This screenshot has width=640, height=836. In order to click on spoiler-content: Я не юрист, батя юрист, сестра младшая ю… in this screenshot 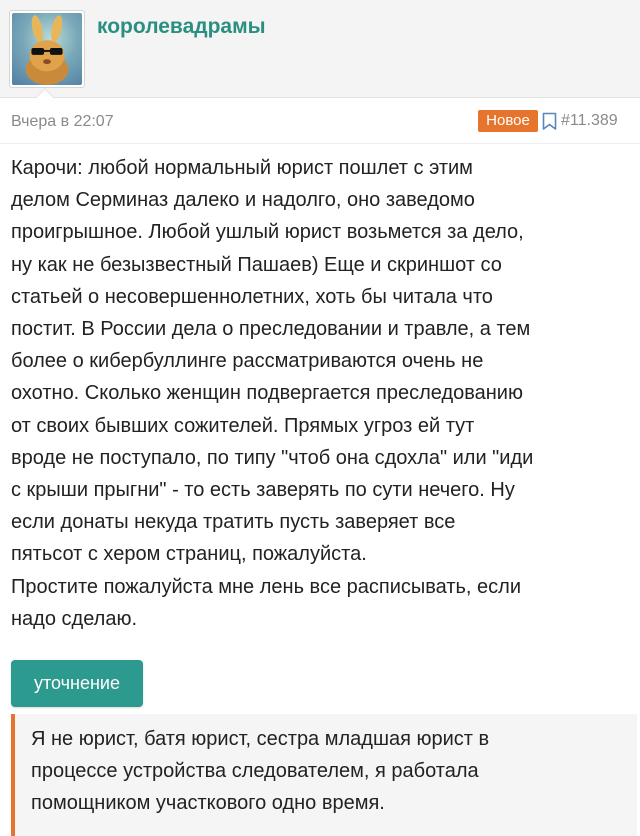, I will do `click(324, 775)`.